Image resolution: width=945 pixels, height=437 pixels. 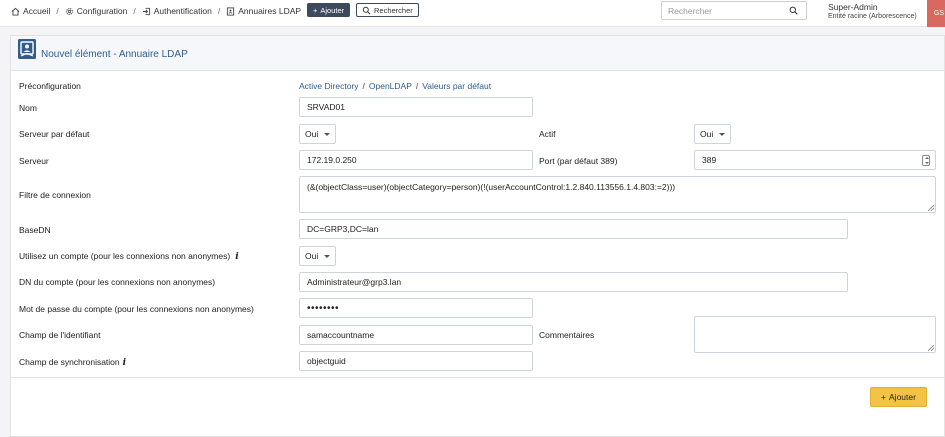 I want to click on global-search, so click(x=734, y=10).